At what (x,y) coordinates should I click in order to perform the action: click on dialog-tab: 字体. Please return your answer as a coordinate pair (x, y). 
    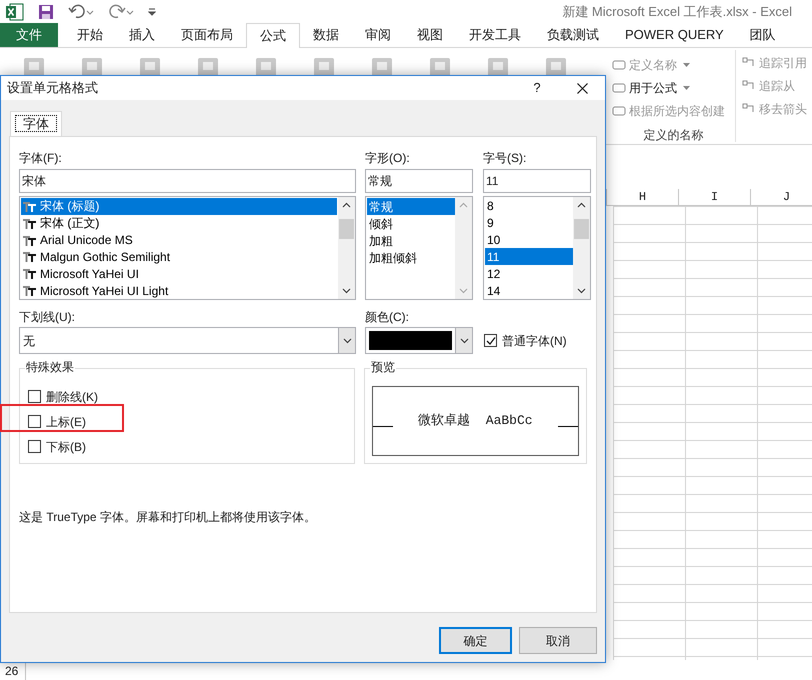
    Looking at the image, I should click on (36, 123).